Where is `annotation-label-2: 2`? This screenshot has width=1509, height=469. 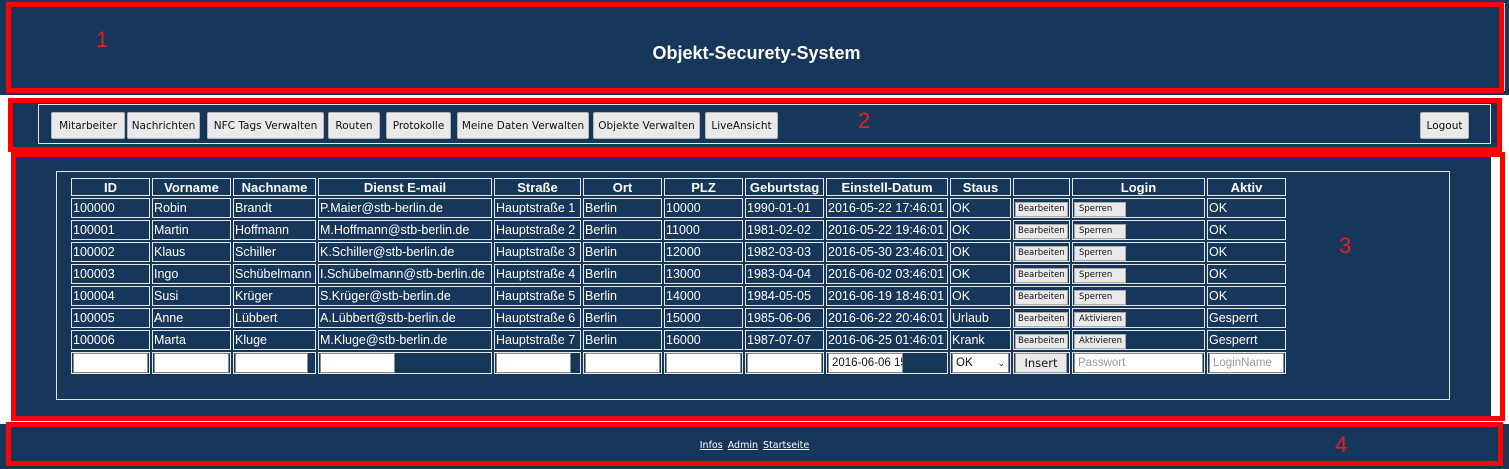
annotation-label-2: 2 is located at coordinates (864, 120).